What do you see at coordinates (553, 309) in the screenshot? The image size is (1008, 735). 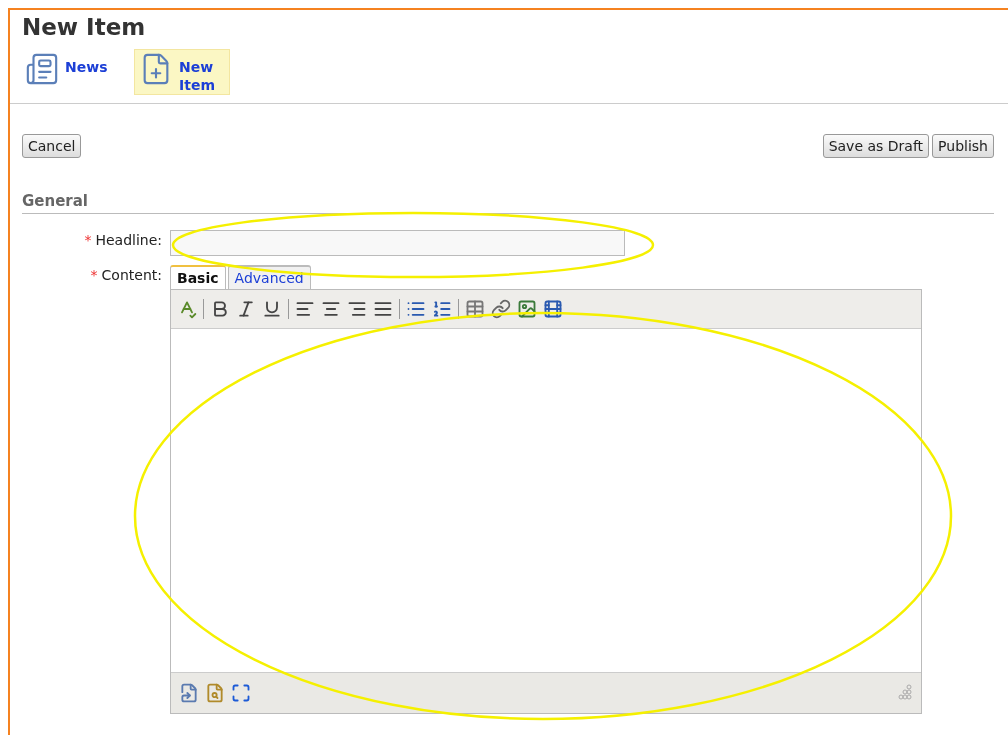 I see `media-icon` at bounding box center [553, 309].